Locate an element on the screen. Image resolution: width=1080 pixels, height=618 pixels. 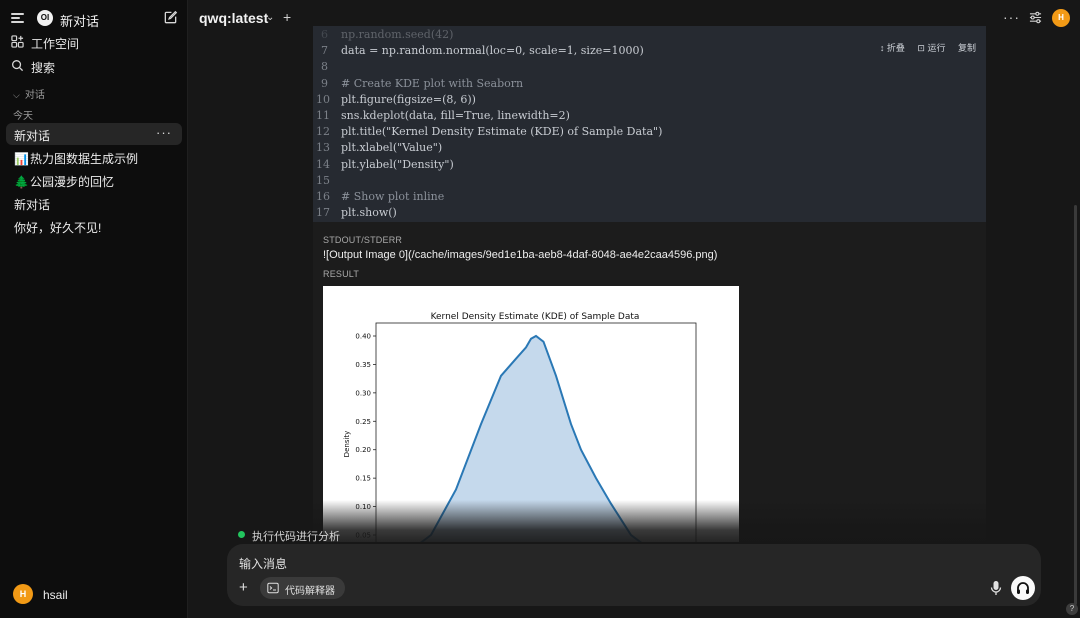
chat-item: 📊热力图数据生成示例 is located at coordinates (94, 157).